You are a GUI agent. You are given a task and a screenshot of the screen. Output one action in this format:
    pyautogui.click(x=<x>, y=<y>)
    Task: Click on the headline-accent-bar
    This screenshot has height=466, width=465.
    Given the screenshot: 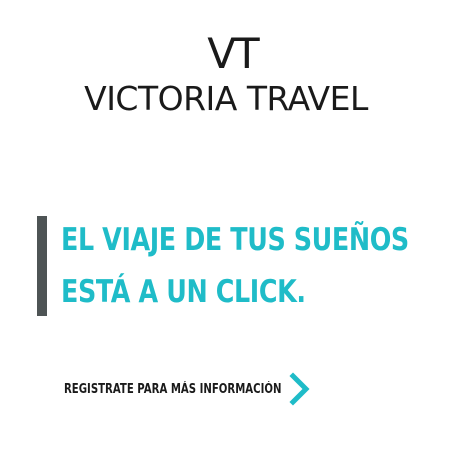 What is the action you would take?
    pyautogui.click(x=42, y=266)
    